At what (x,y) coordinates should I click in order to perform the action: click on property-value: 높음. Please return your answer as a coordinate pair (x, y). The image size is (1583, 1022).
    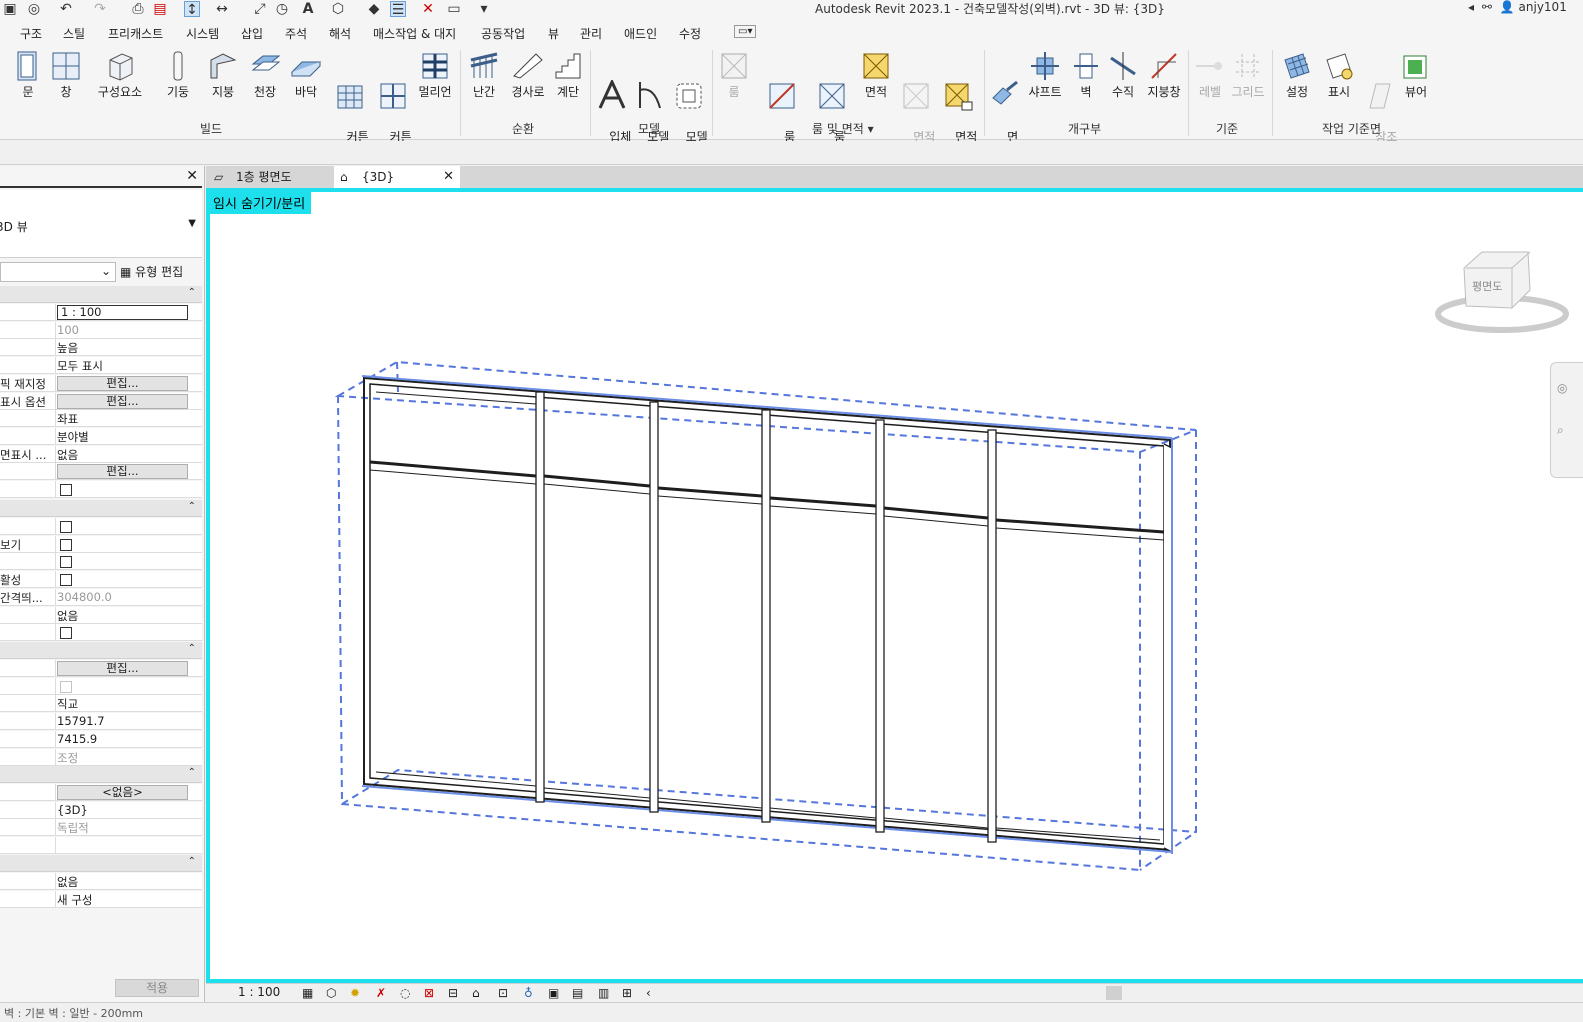
    Looking at the image, I should click on (67, 348).